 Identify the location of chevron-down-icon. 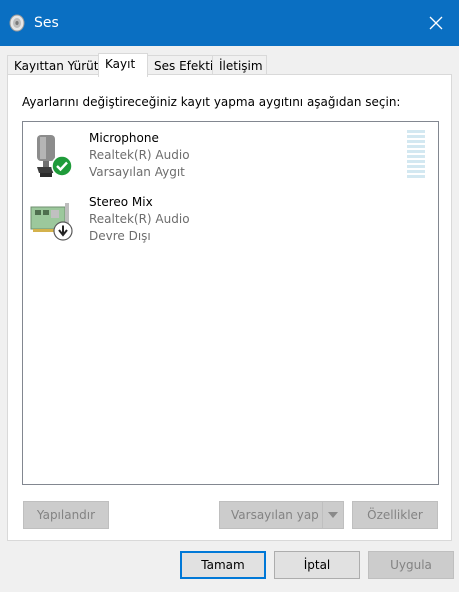
(333, 515).